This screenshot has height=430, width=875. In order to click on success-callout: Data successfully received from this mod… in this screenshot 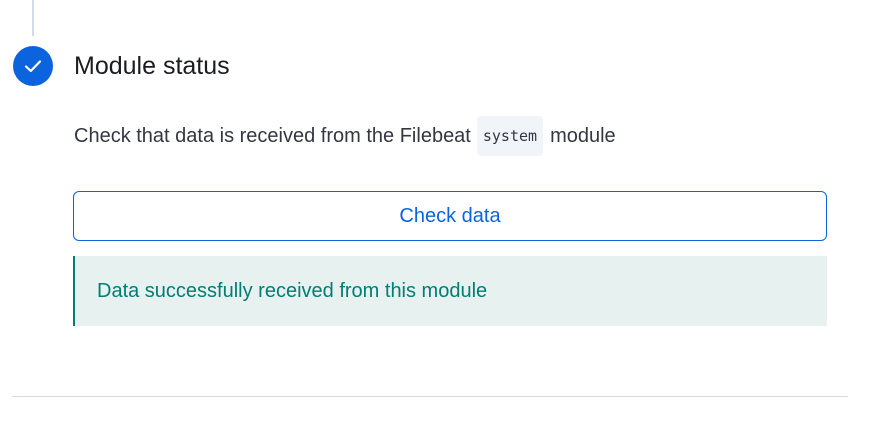, I will do `click(450, 291)`.